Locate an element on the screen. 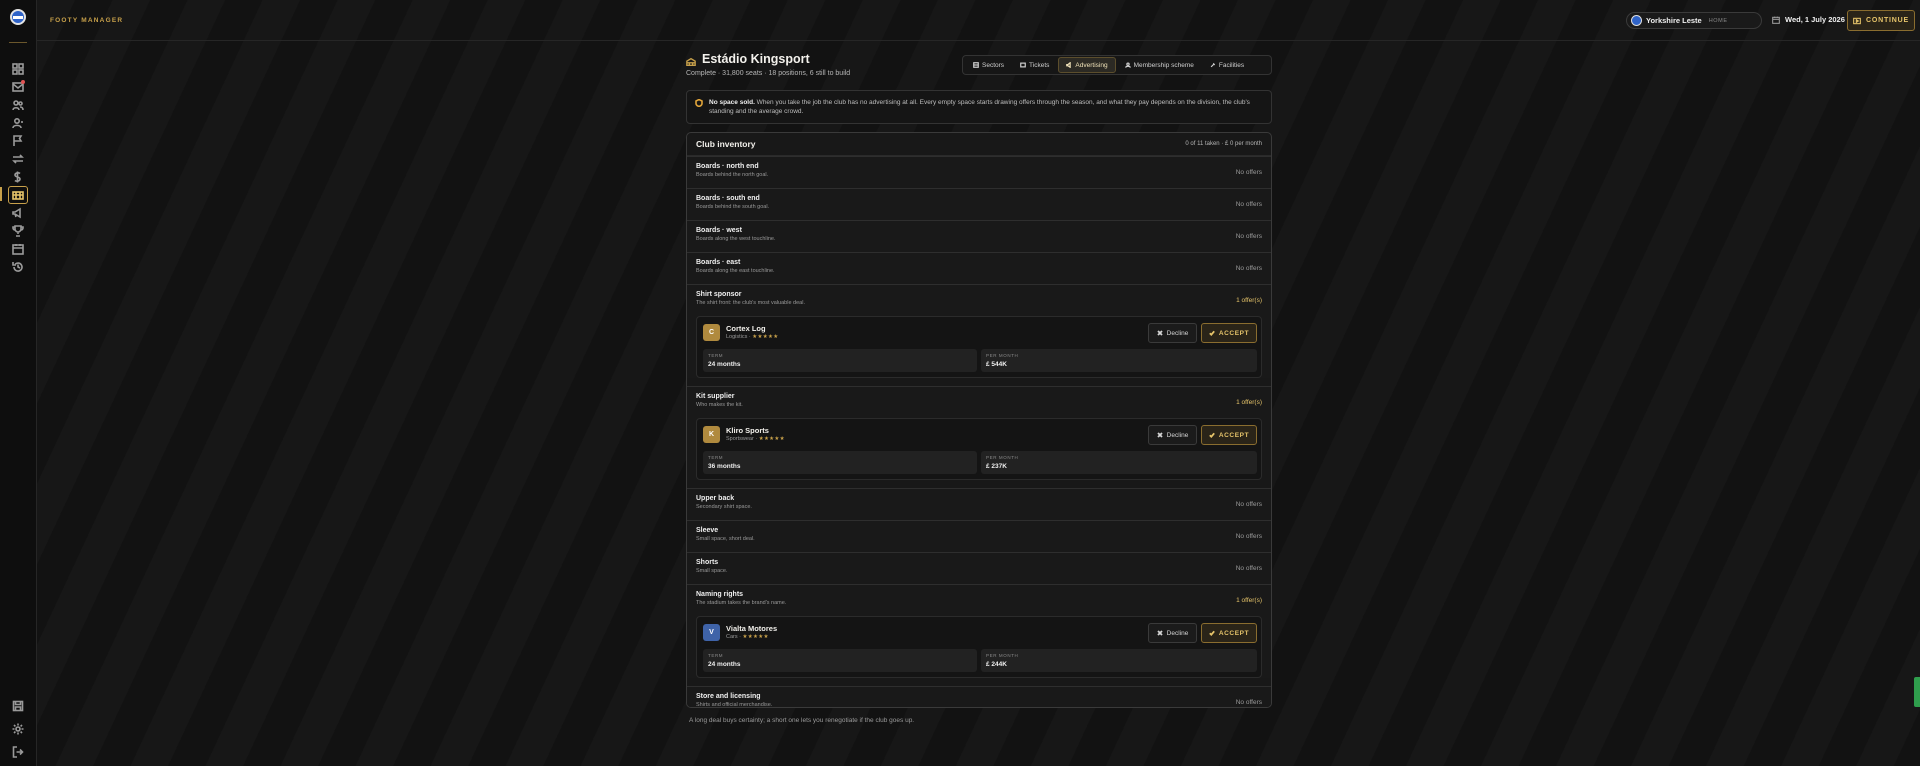 The image size is (1920, 766). club-name: Yorkshire Leste is located at coordinates (1674, 20).